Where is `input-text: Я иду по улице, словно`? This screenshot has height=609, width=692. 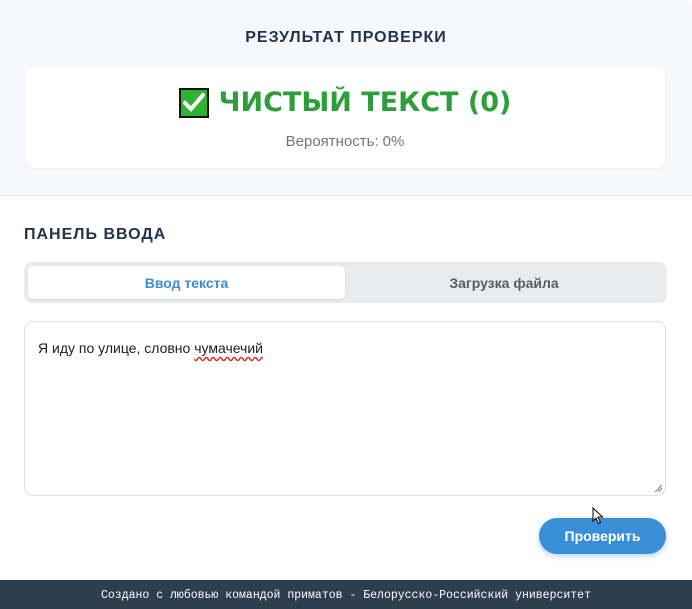
input-text: Я иду по улице, словно is located at coordinates (116, 348).